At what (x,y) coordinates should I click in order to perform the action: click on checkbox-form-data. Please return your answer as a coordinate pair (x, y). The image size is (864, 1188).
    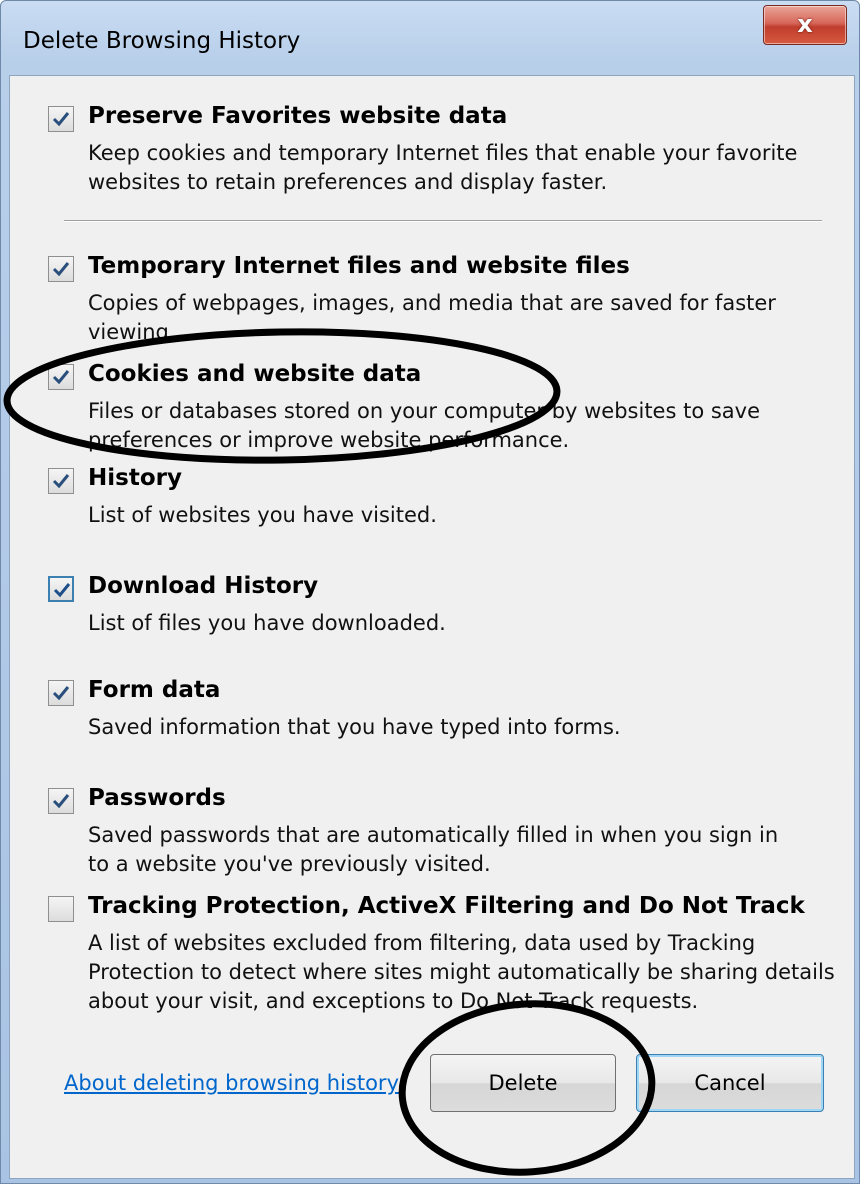
    Looking at the image, I should click on (61, 693).